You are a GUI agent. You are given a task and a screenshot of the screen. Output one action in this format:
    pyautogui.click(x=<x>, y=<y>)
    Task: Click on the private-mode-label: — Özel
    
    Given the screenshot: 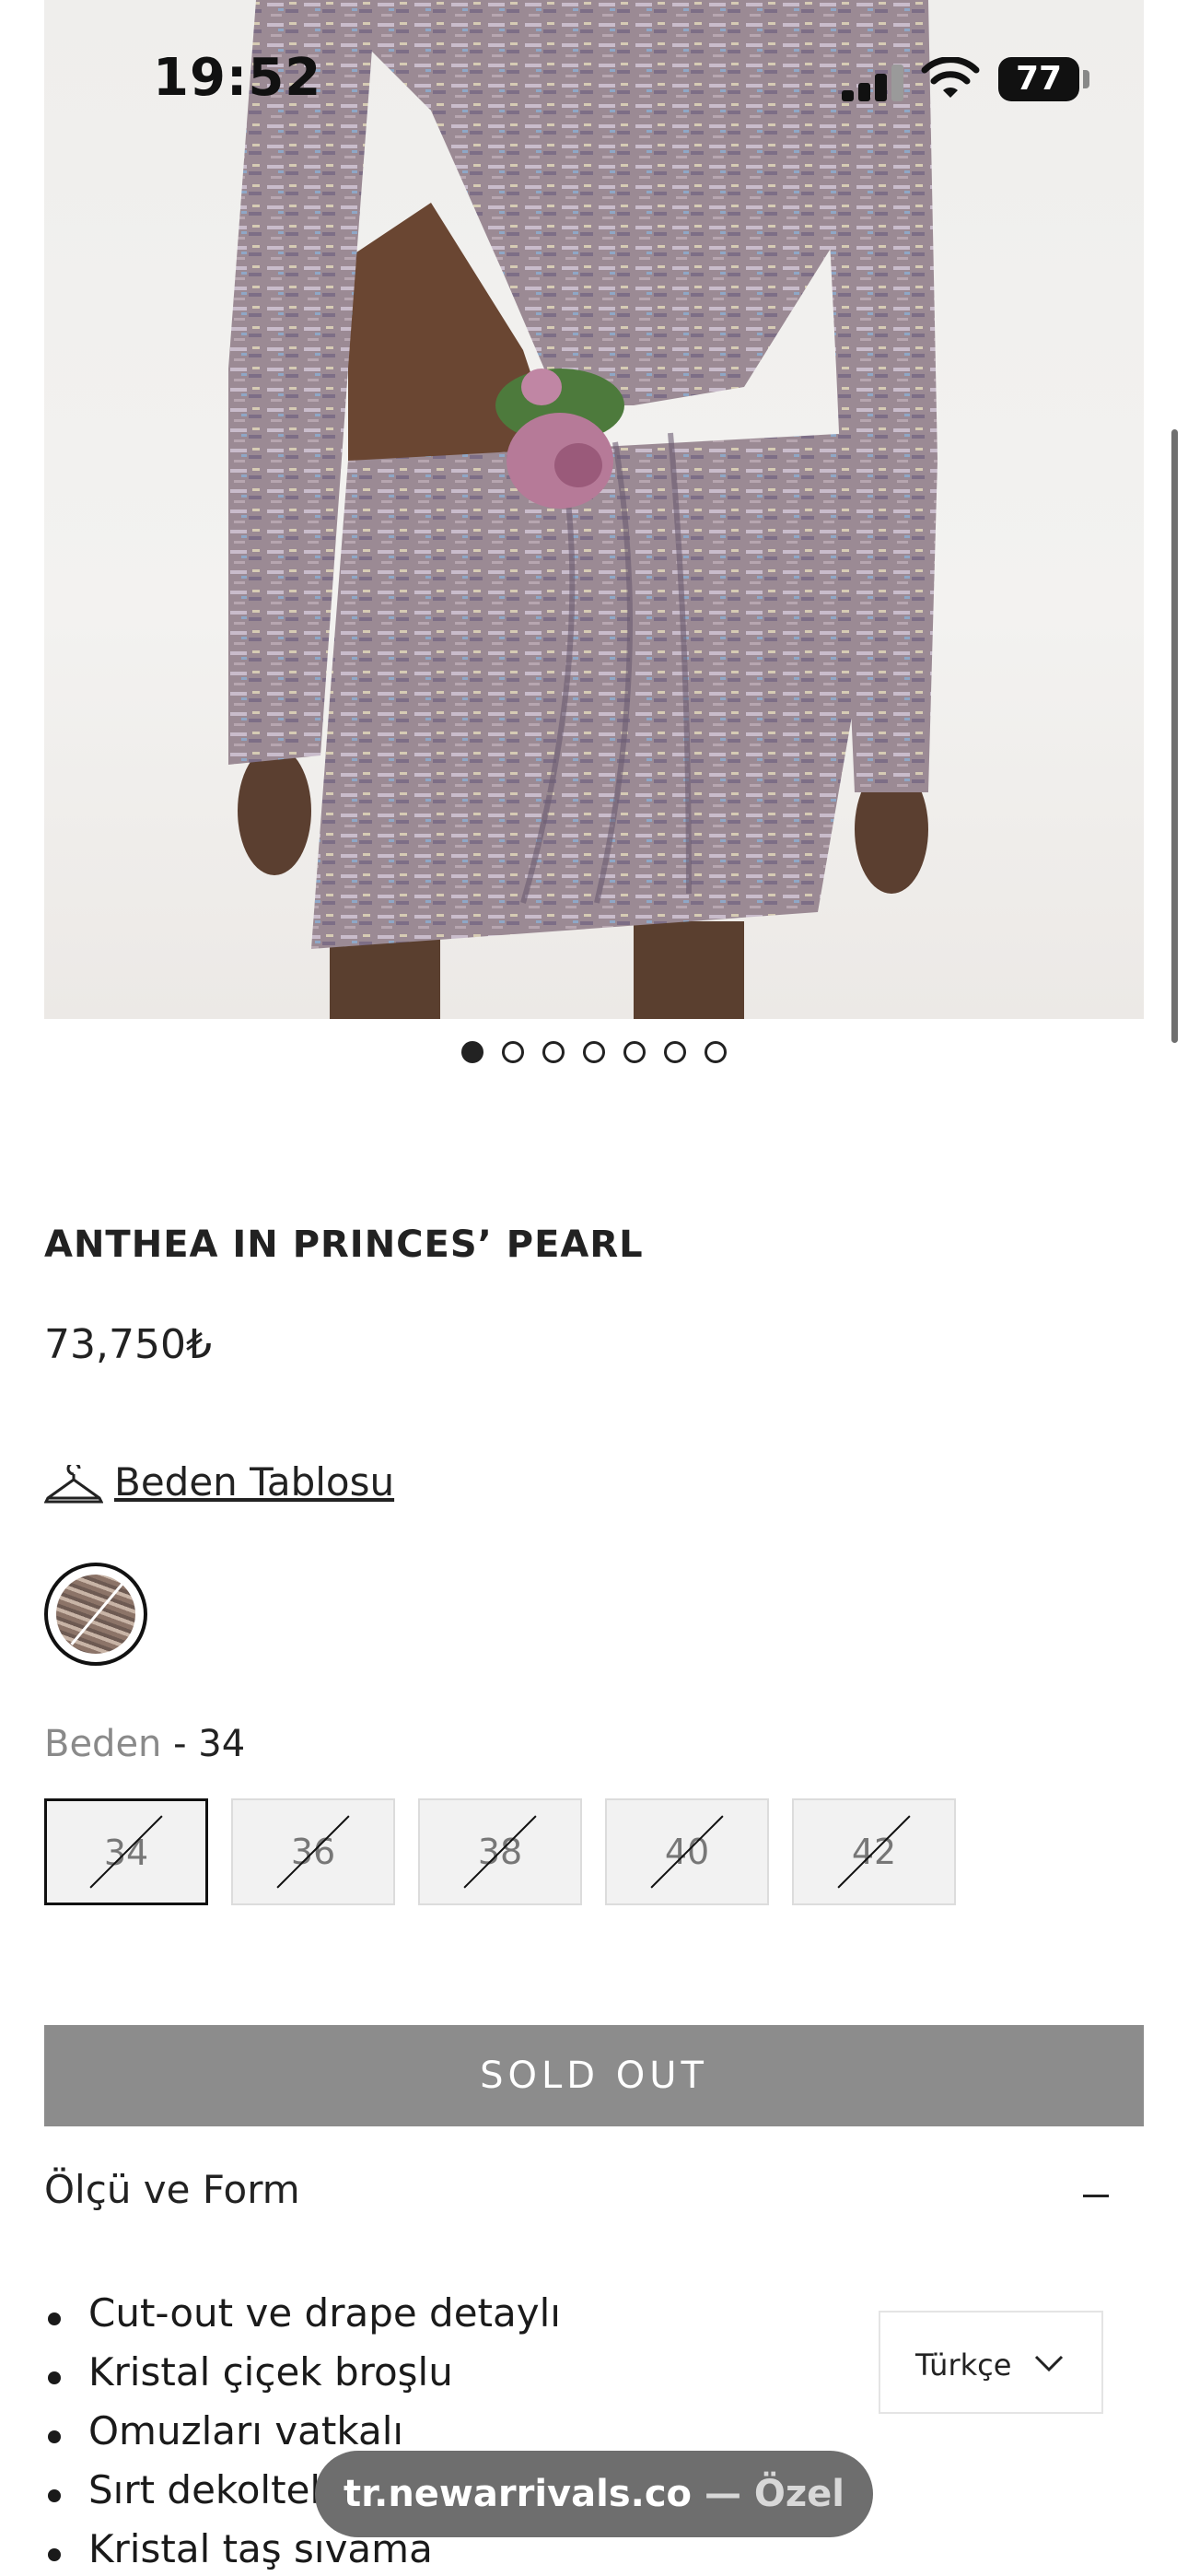 What is the action you would take?
    pyautogui.click(x=768, y=2494)
    